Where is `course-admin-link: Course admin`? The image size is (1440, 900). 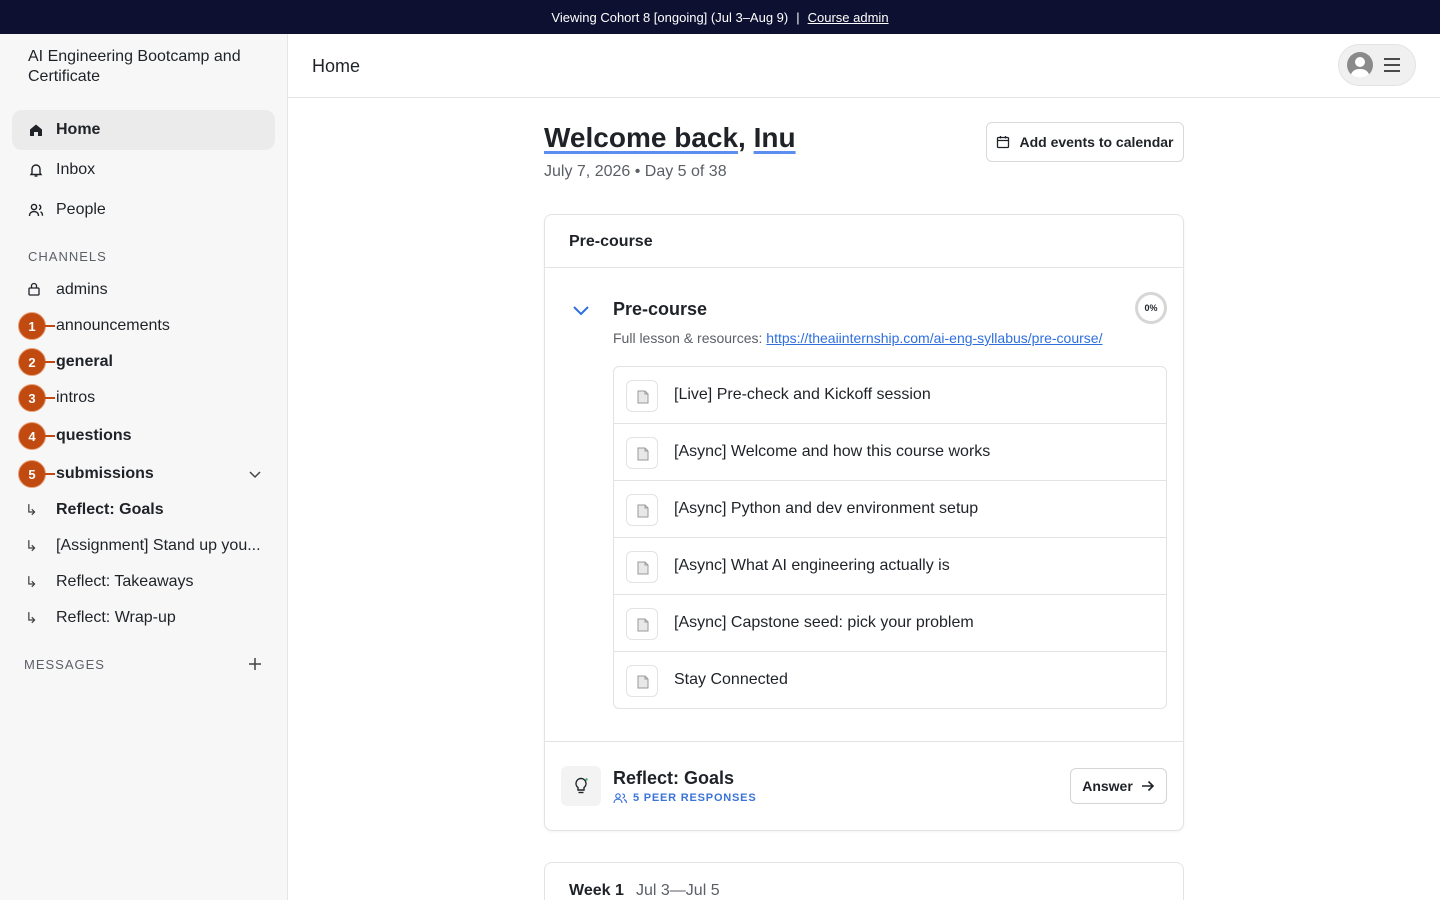
course-admin-link: Course admin is located at coordinates (848, 17).